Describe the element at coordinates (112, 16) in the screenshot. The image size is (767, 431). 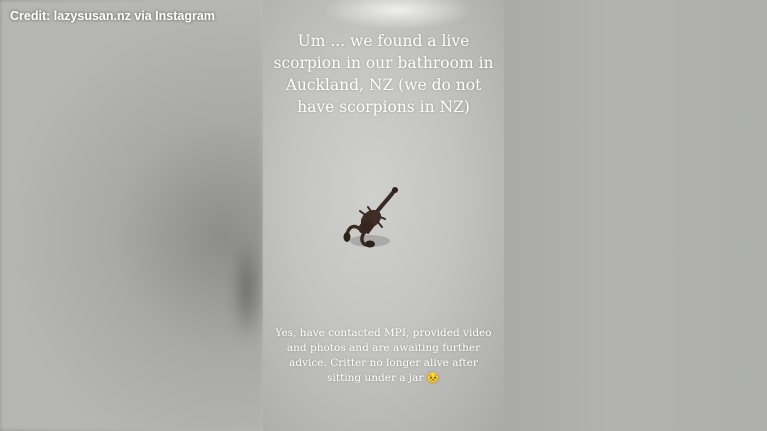
I see `credit-label: Credit: lazysusan.nz via Instagram` at that location.